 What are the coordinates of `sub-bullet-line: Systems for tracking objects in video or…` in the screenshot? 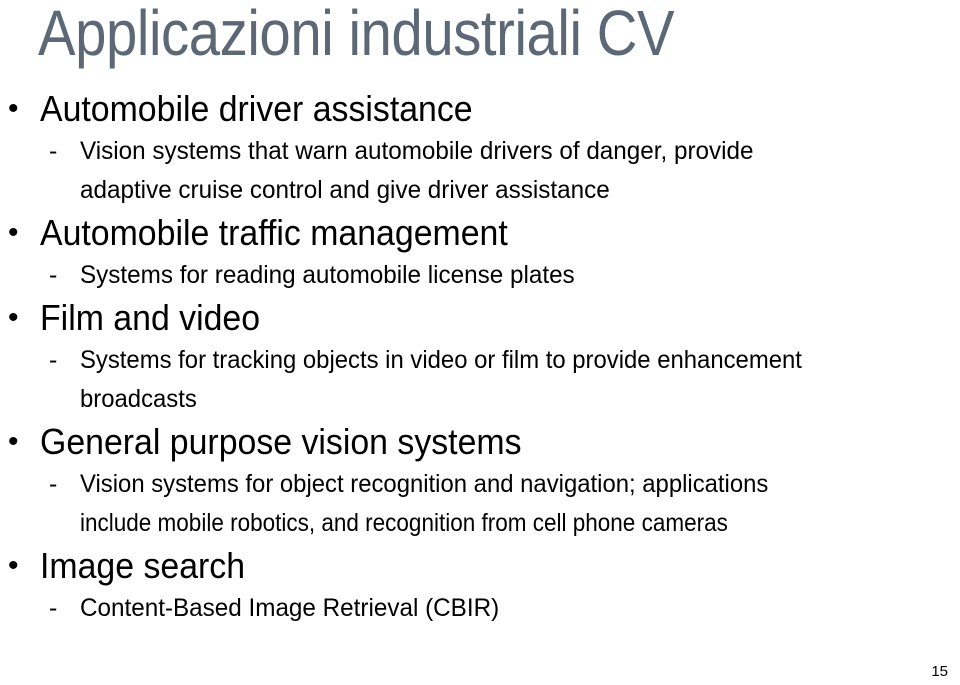 It's located at (441, 360).